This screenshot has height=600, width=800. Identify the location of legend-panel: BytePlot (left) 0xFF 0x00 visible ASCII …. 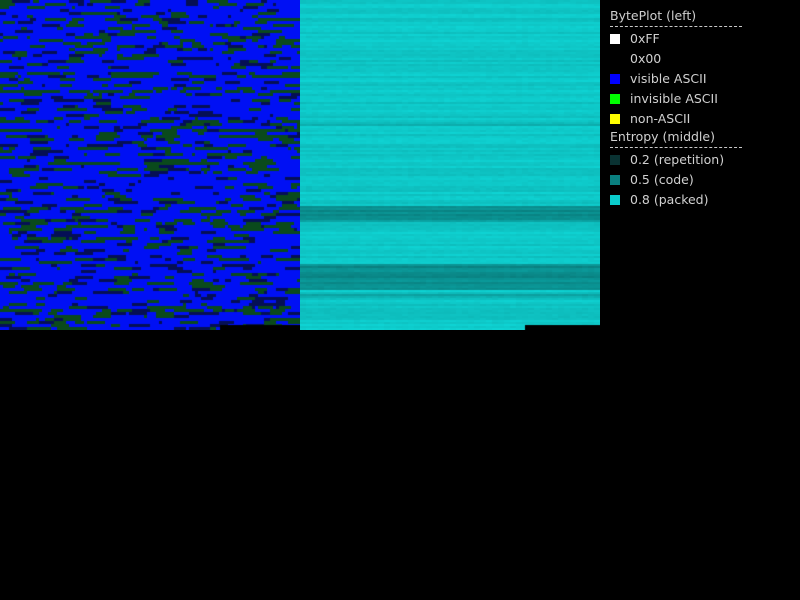
(676, 109).